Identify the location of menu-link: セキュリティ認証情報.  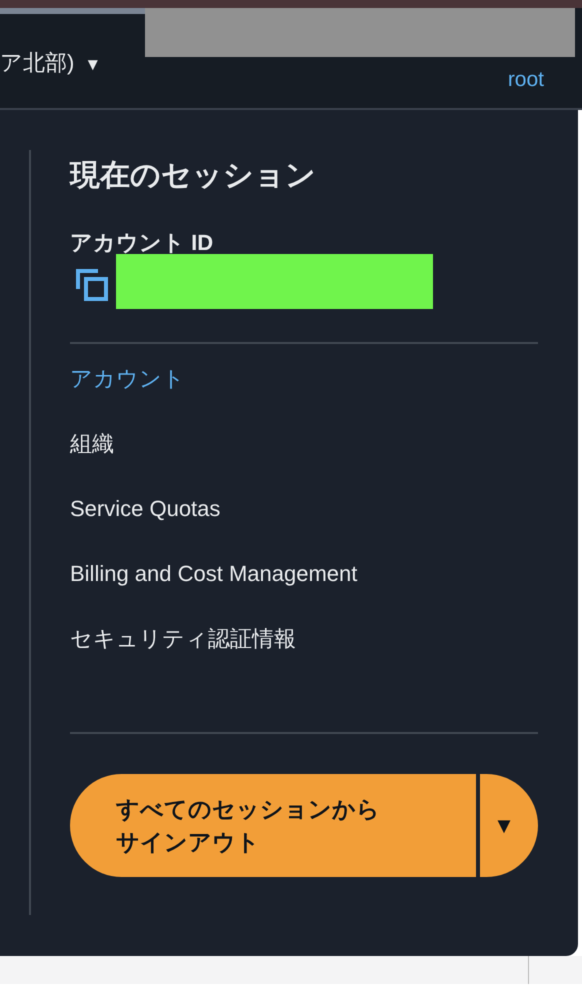
(183, 639).